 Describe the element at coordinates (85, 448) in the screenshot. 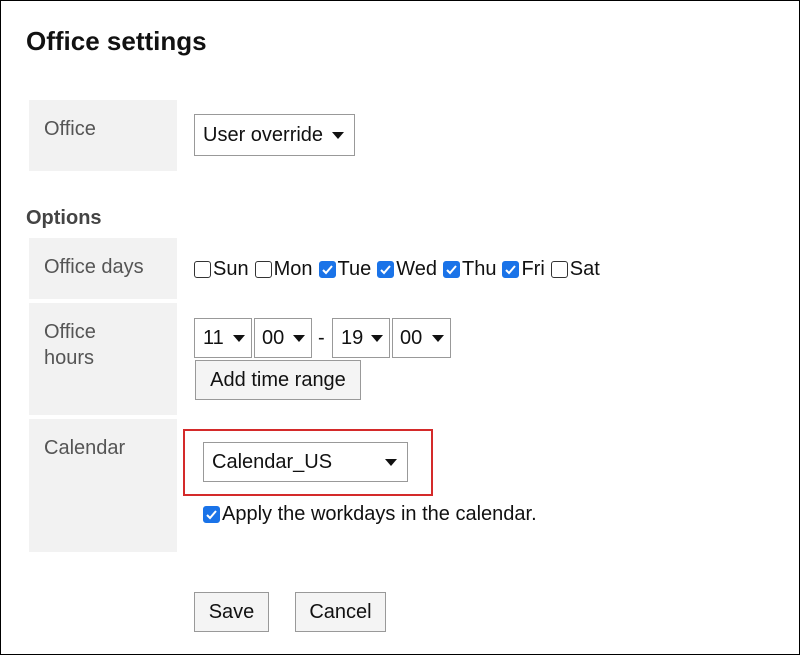

I see `calendar-label: Calendar` at that location.